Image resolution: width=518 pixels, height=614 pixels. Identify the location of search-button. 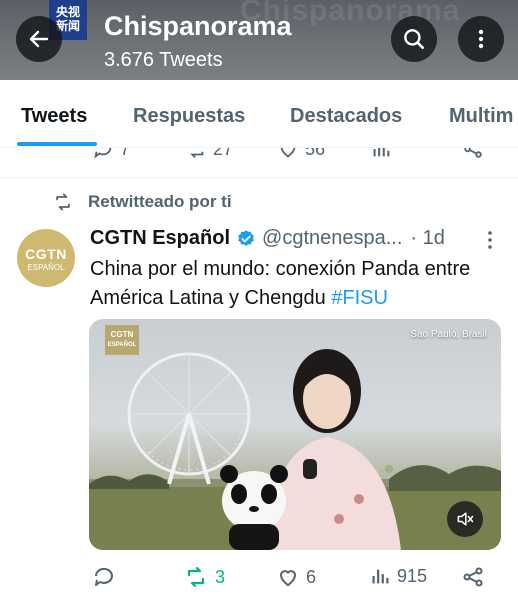
(414, 39).